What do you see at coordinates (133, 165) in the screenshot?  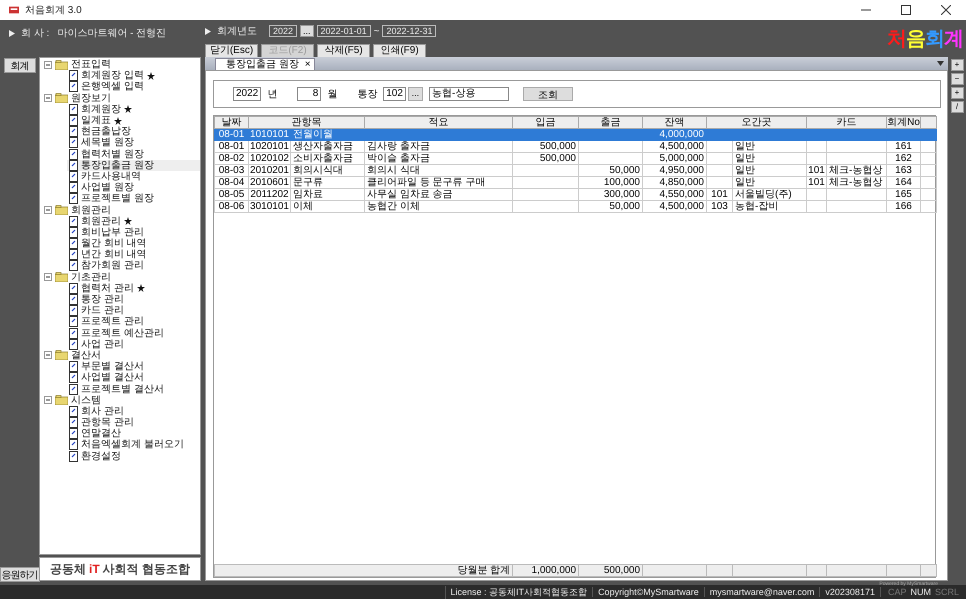 I see `tree-item: 통장입출금 원장` at bounding box center [133, 165].